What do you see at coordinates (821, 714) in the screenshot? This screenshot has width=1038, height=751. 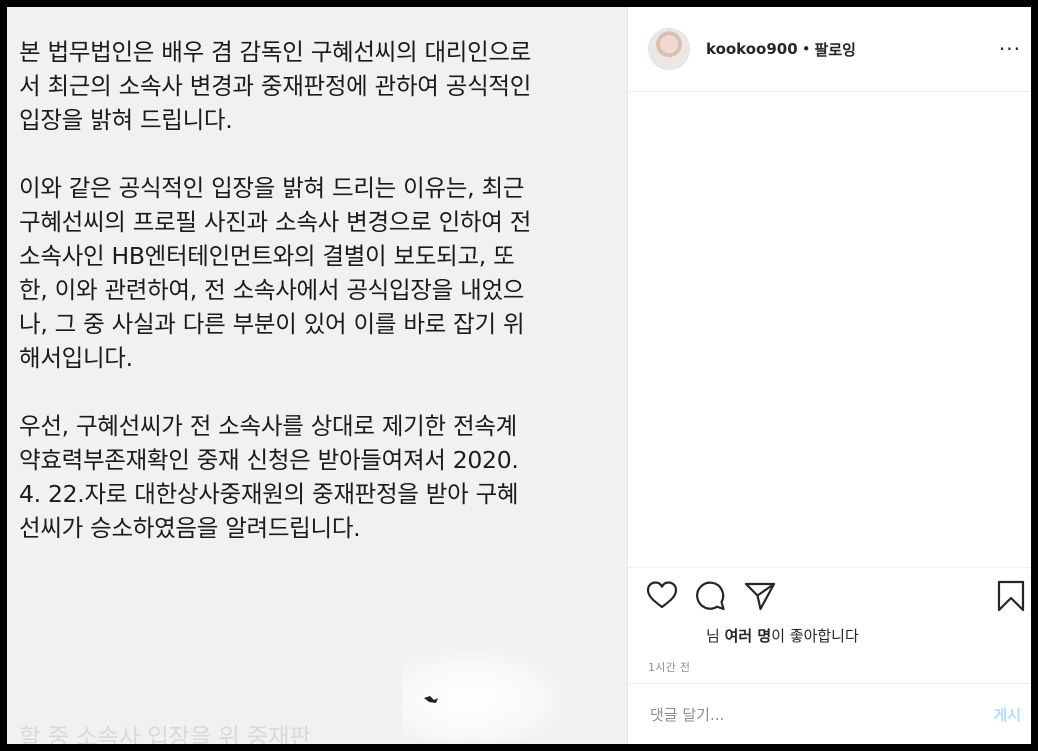 I see `comment-input` at bounding box center [821, 714].